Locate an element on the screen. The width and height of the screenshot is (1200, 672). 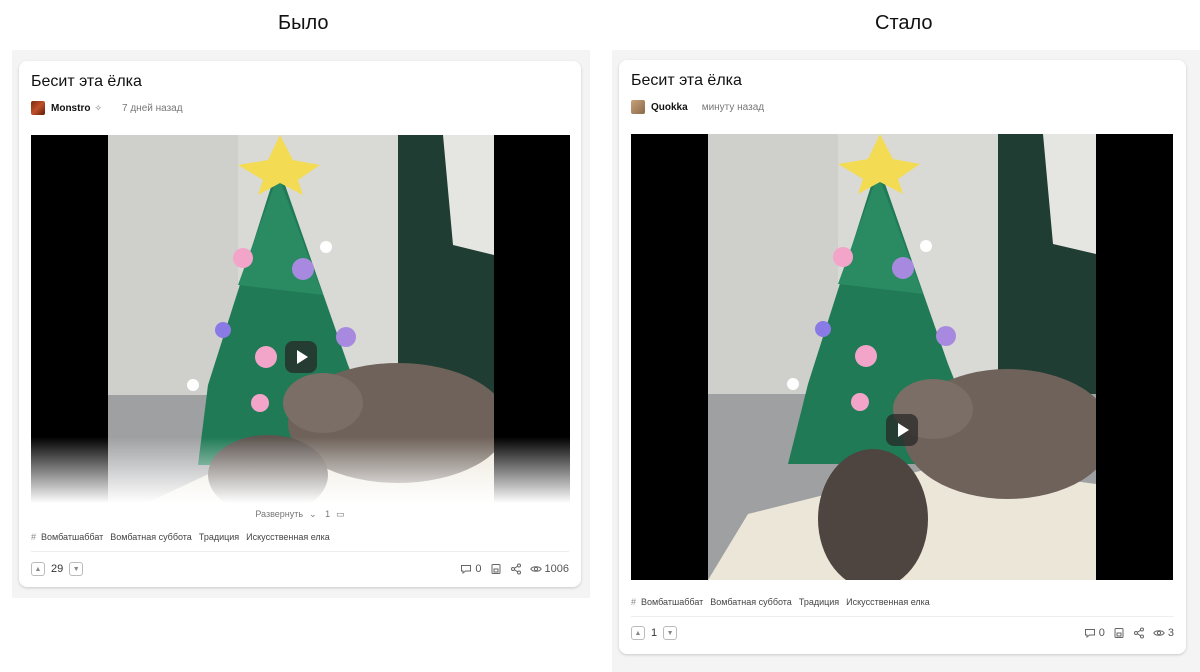
post-actions: 0 1006 is located at coordinates (514, 569).